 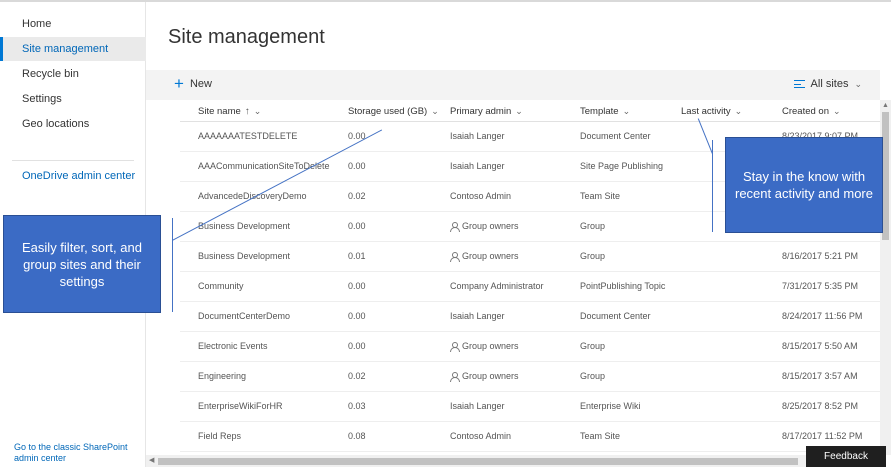 What do you see at coordinates (219, 111) in the screenshot?
I see `column-header-label: Site name` at bounding box center [219, 111].